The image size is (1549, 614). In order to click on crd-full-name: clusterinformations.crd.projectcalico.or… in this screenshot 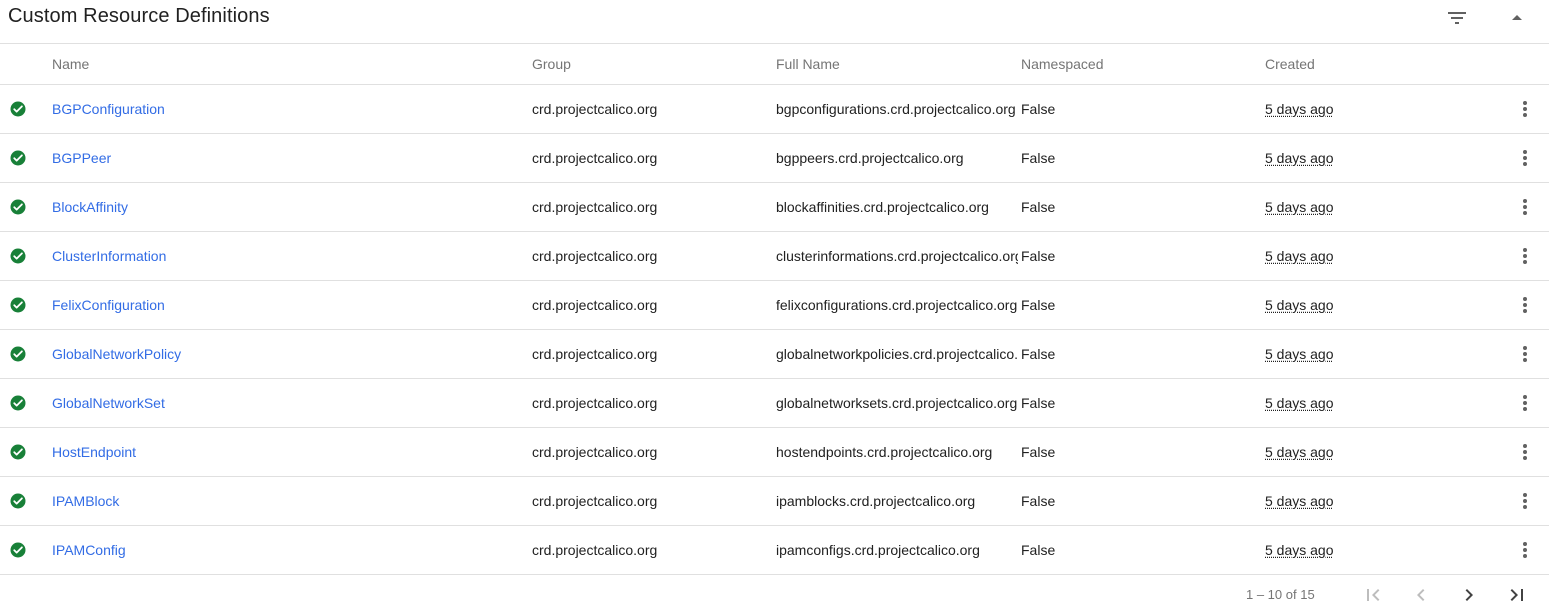, I will do `click(897, 256)`.